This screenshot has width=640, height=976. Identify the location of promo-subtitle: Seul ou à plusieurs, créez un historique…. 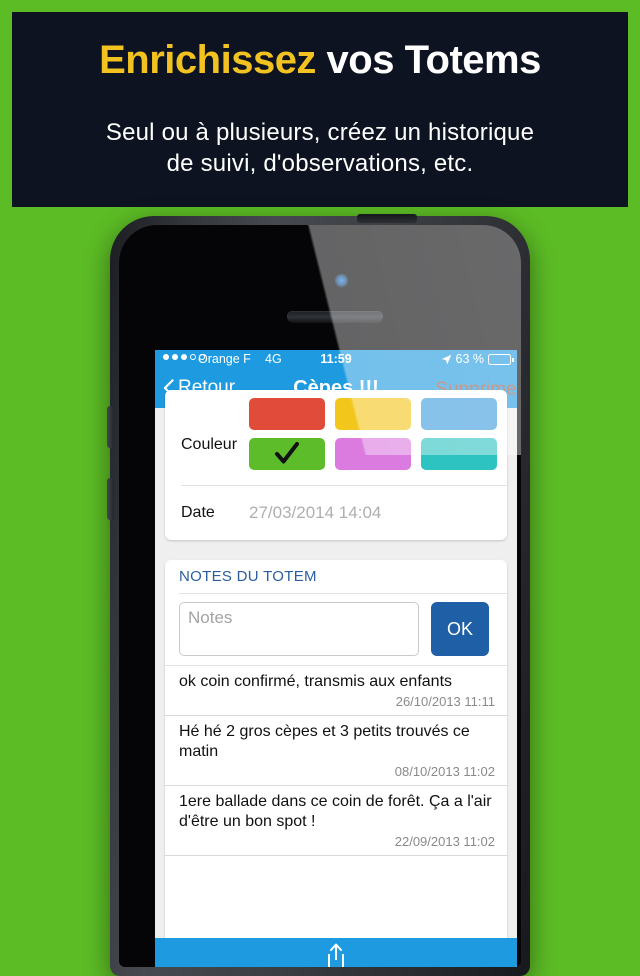
(320, 148).